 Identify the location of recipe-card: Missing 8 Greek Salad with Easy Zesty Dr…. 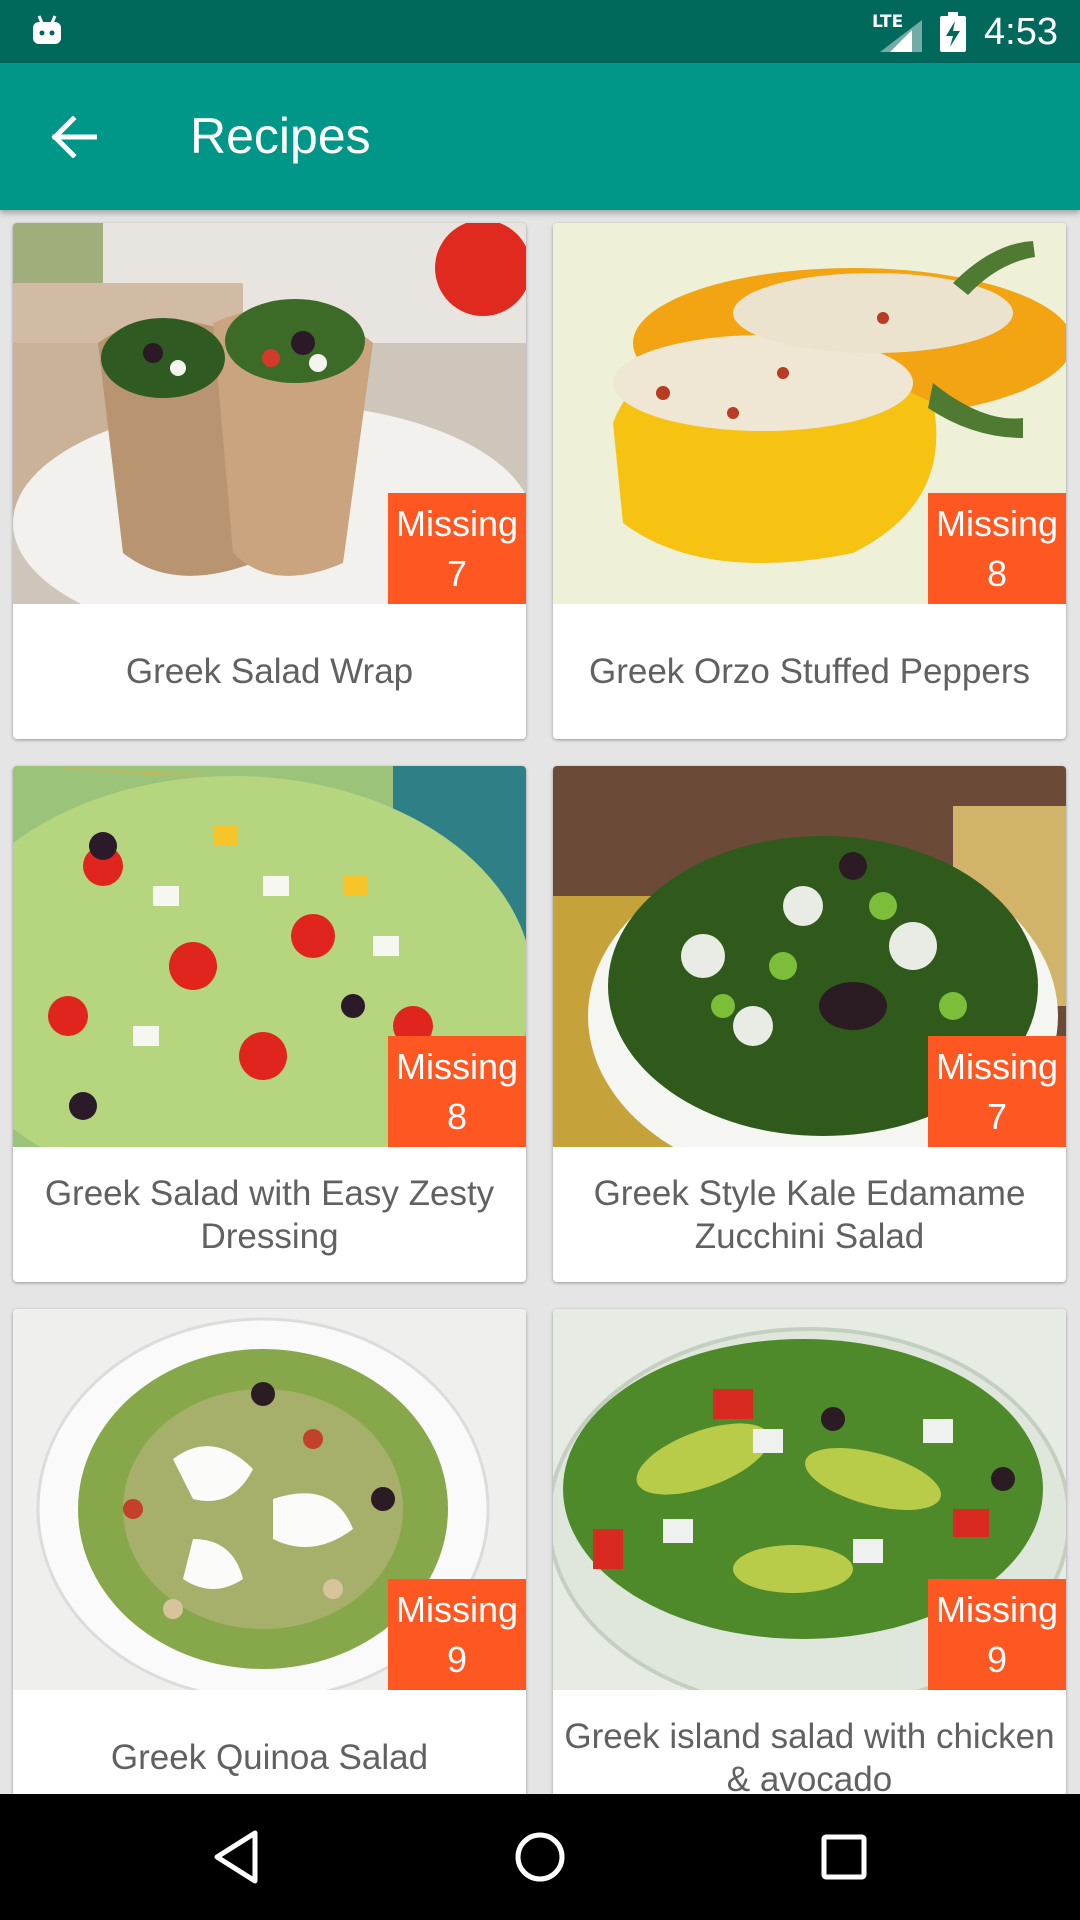
(269, 1024).